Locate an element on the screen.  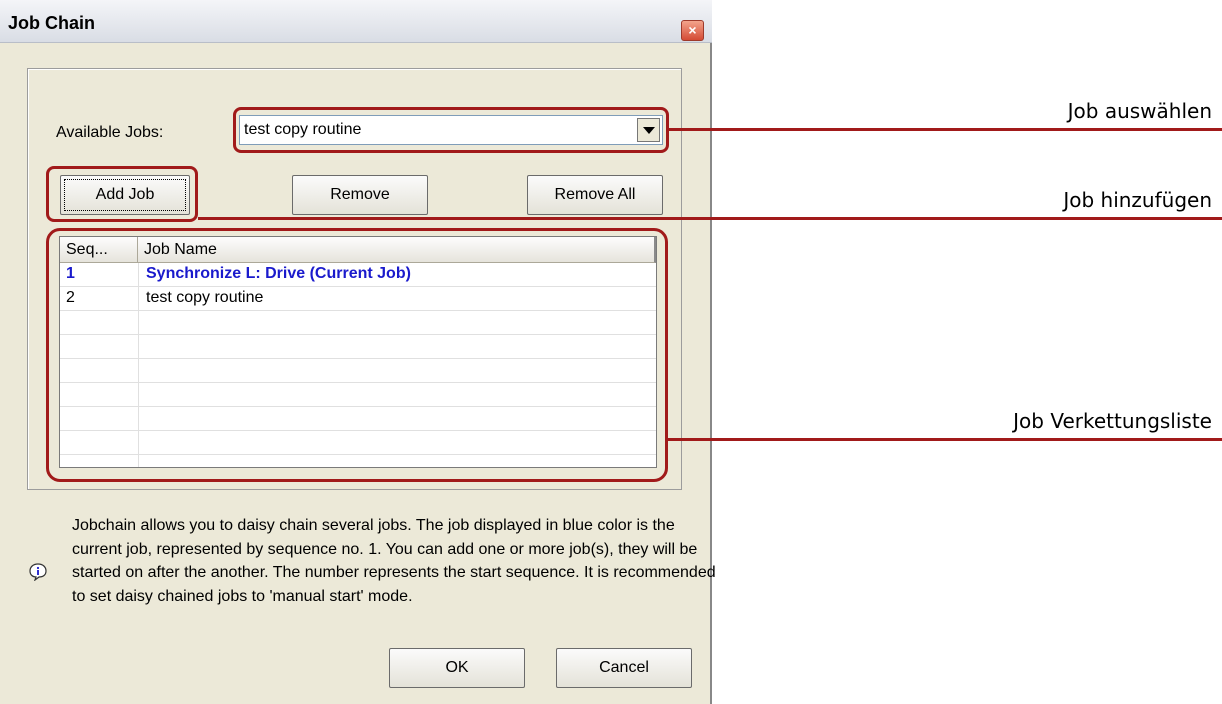
available-jobs-label: Available Jobs: is located at coordinates (110, 132).